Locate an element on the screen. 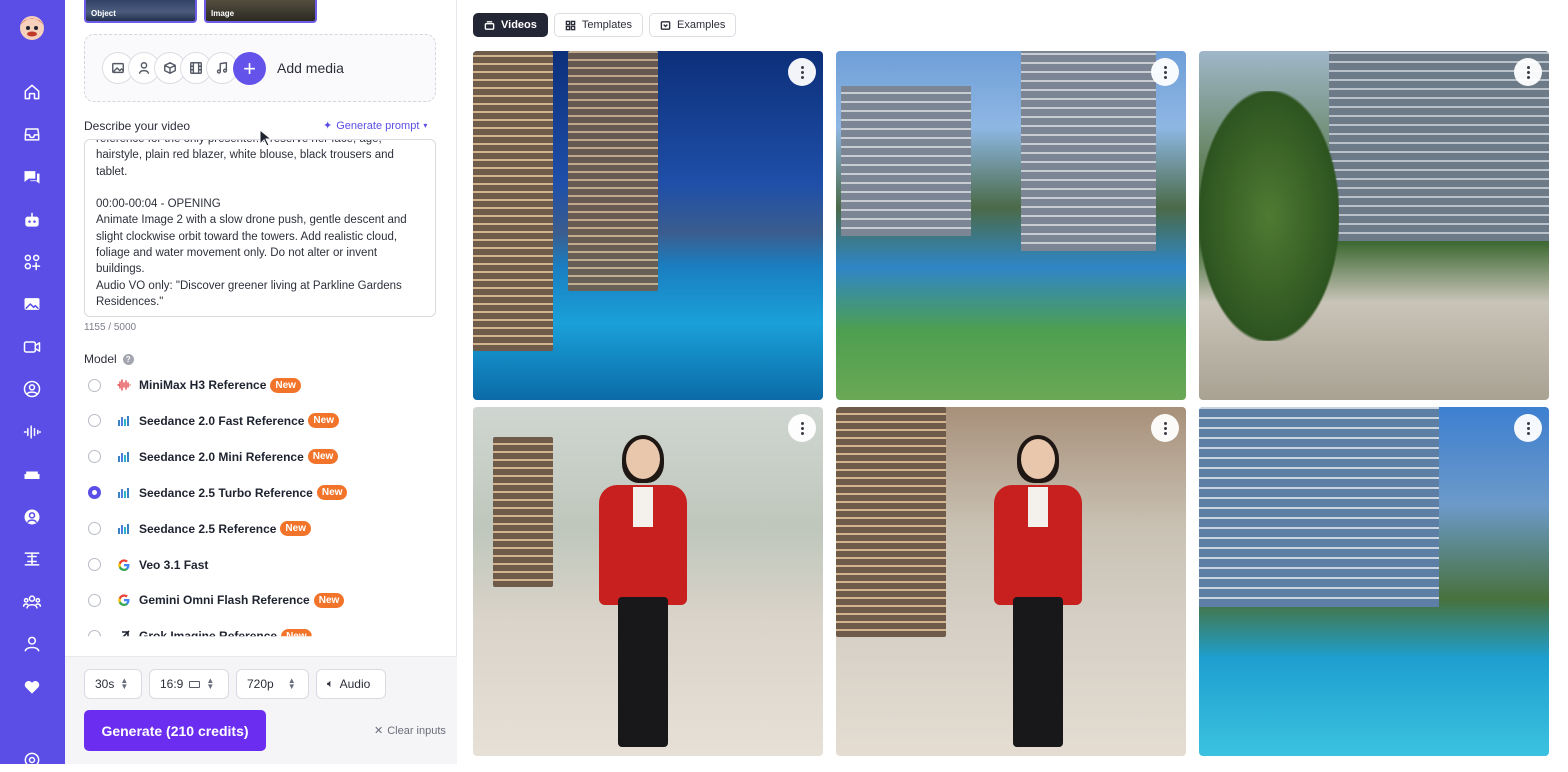 The width and height of the screenshot is (1568, 772). video-camera-icon is located at coordinates (32, 347).